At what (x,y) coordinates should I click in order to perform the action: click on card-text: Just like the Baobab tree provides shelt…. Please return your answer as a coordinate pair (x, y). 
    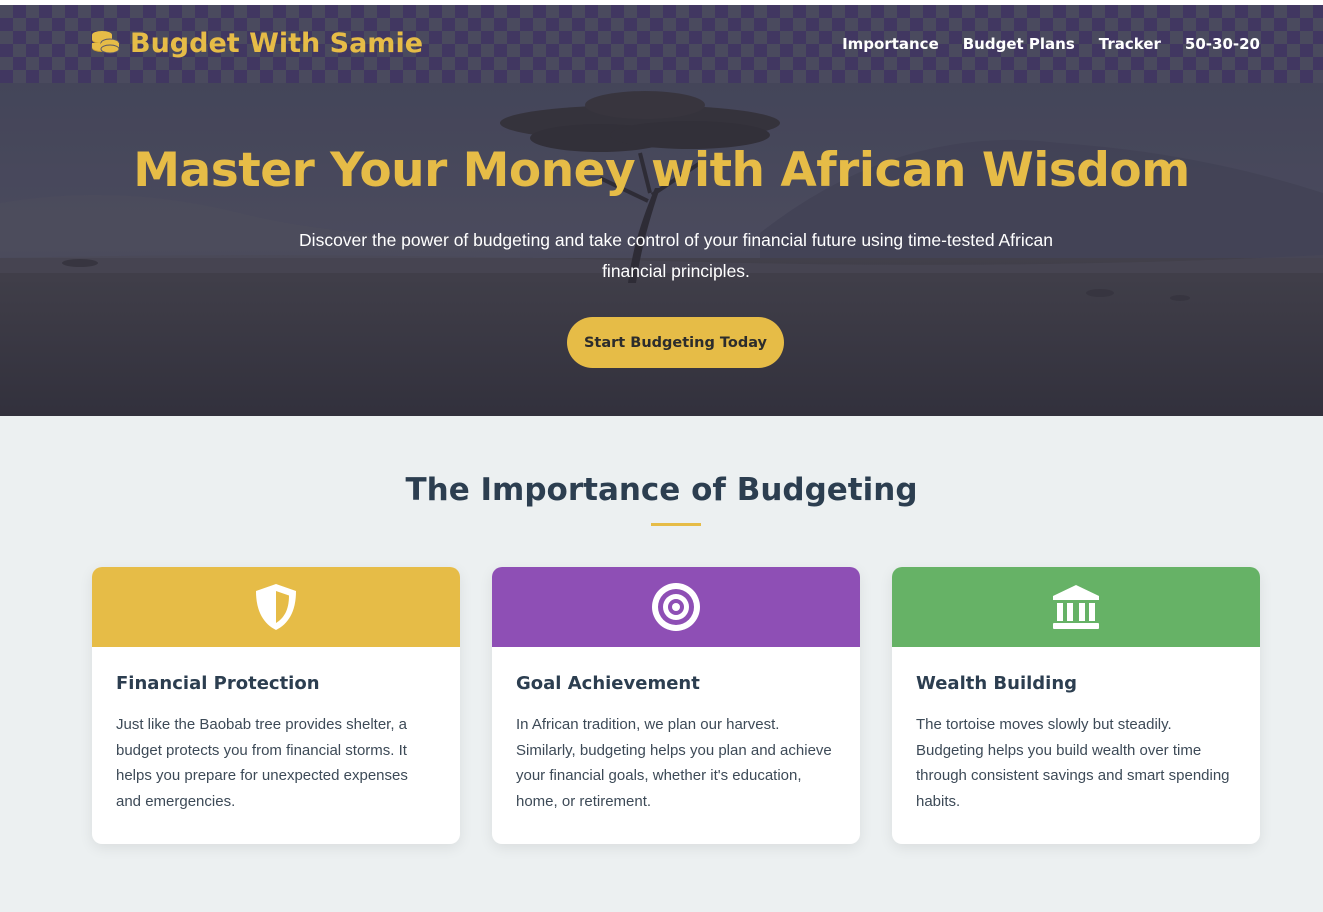
    Looking at the image, I should click on (262, 763).